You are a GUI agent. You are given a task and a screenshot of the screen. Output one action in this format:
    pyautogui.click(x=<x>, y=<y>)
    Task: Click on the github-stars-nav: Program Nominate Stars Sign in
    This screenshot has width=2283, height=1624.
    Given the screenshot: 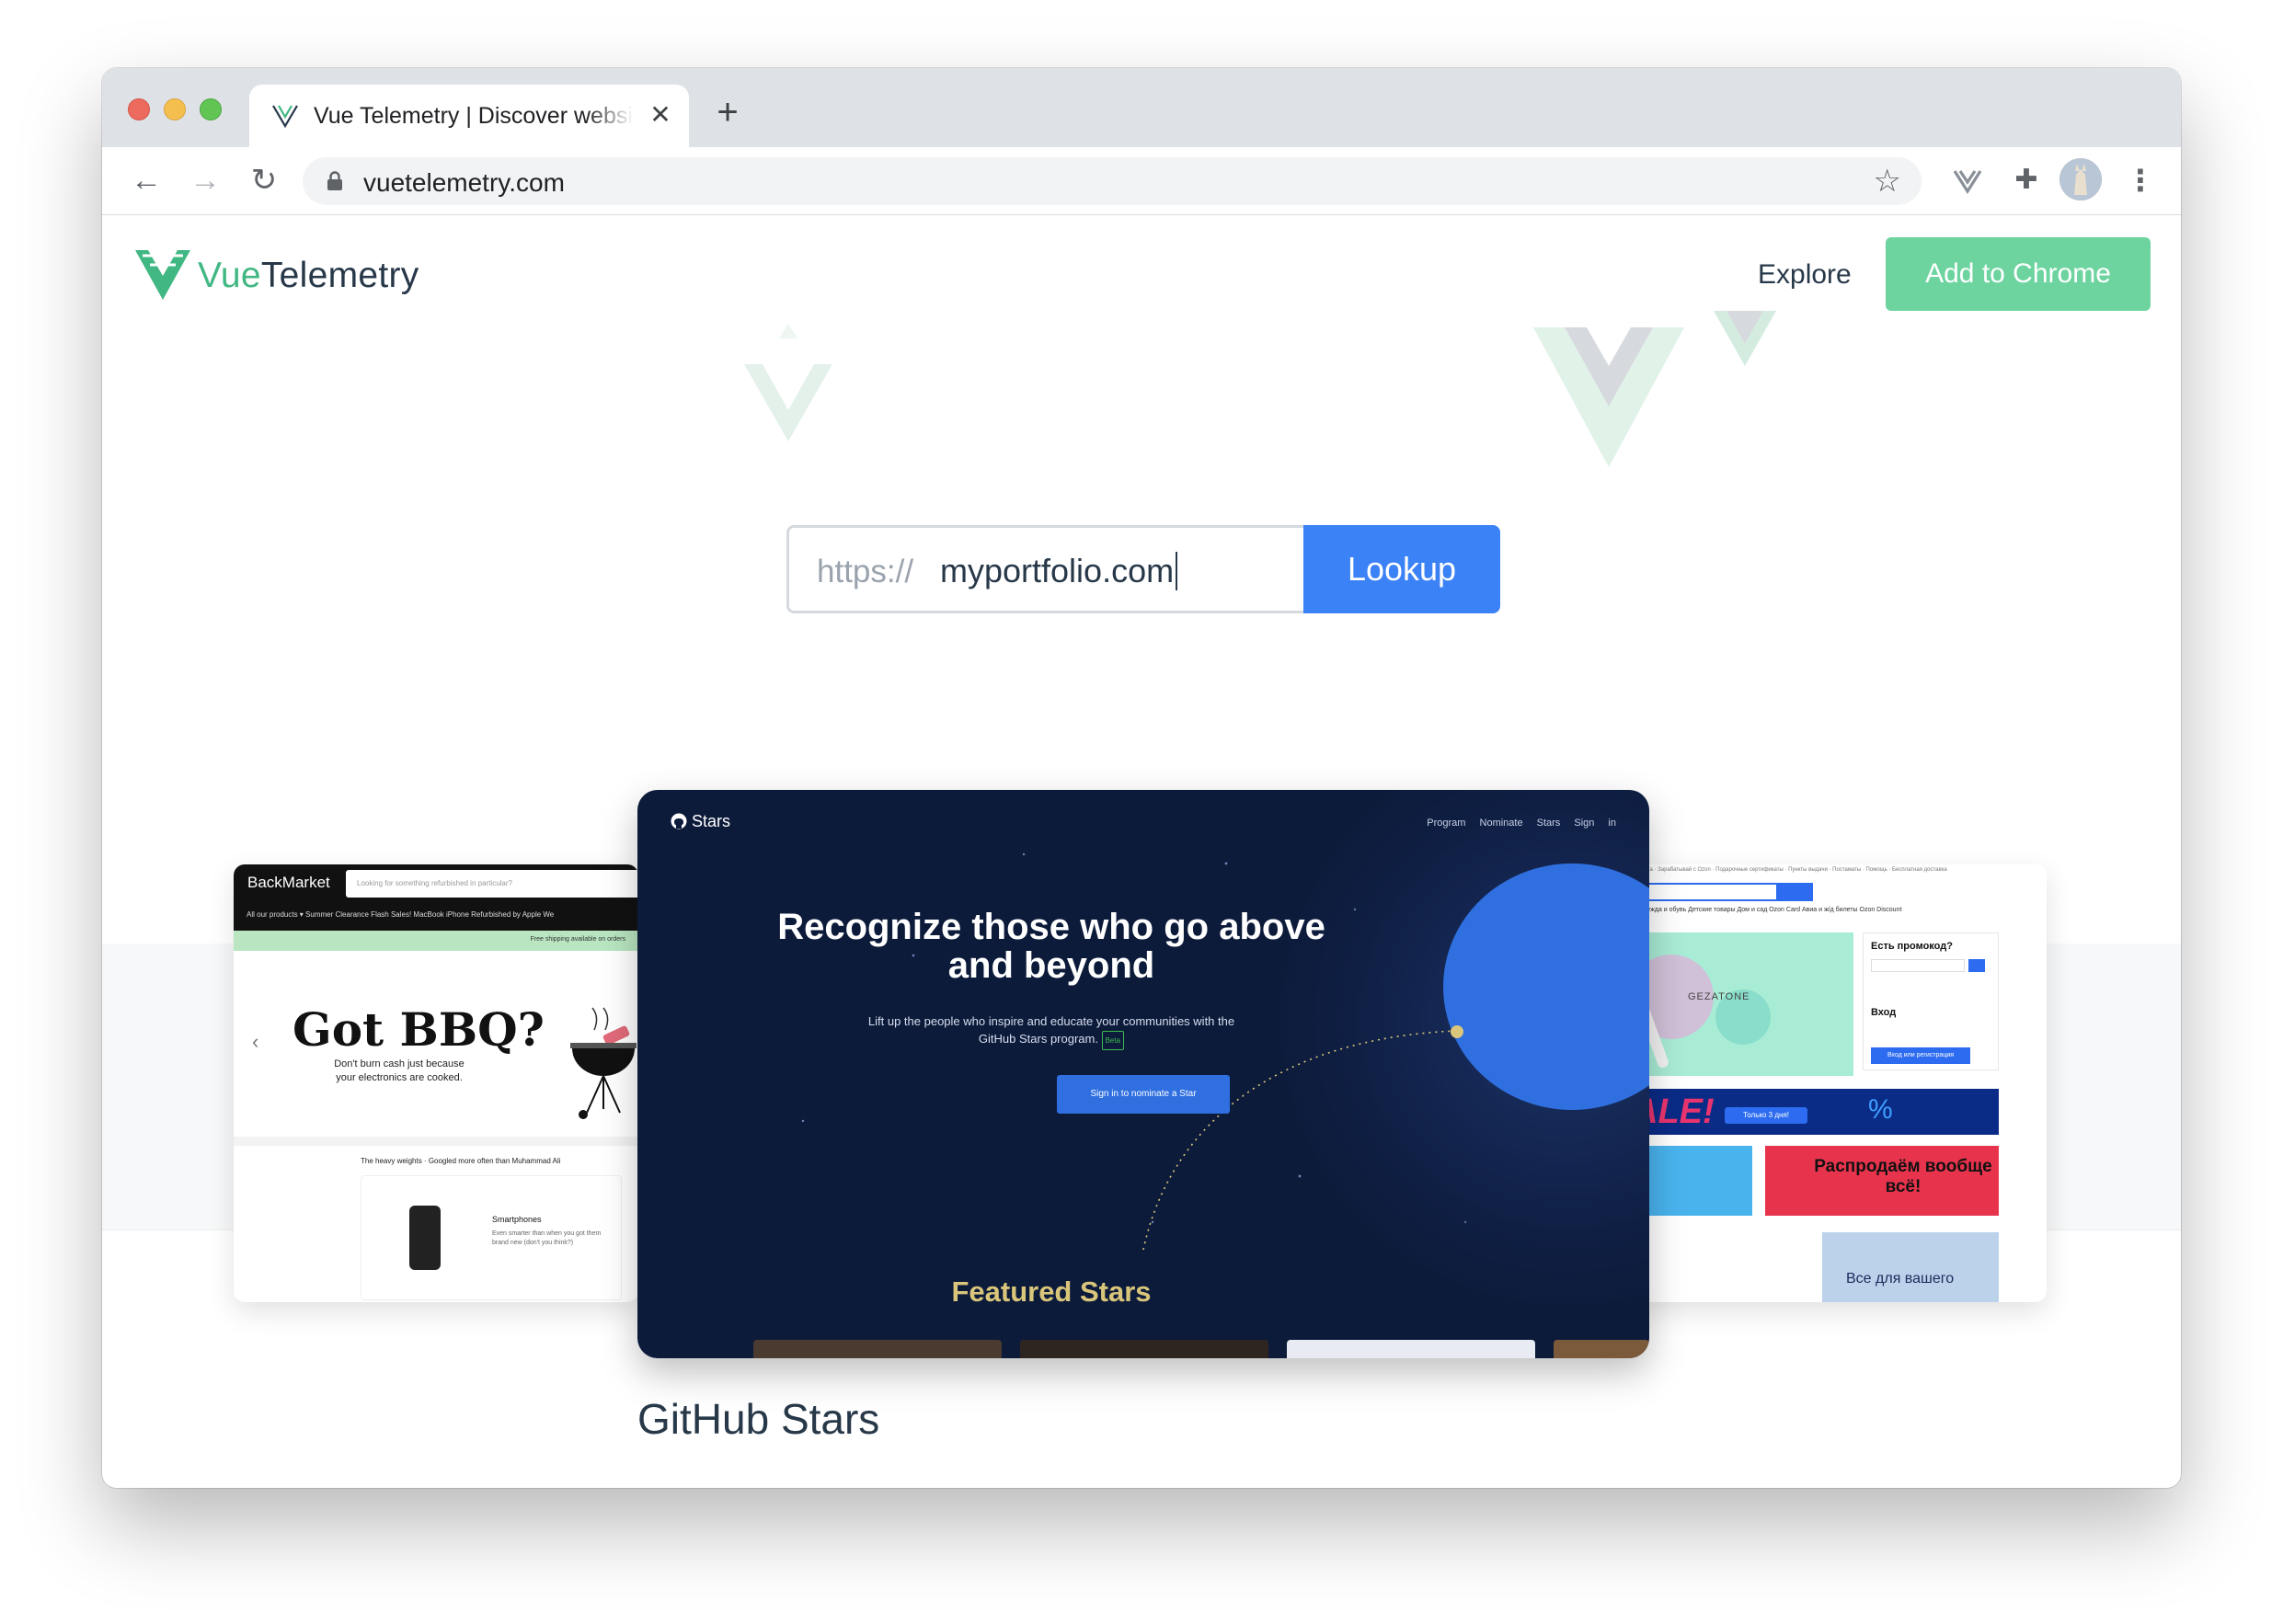 What is the action you would take?
    pyautogui.click(x=1521, y=824)
    